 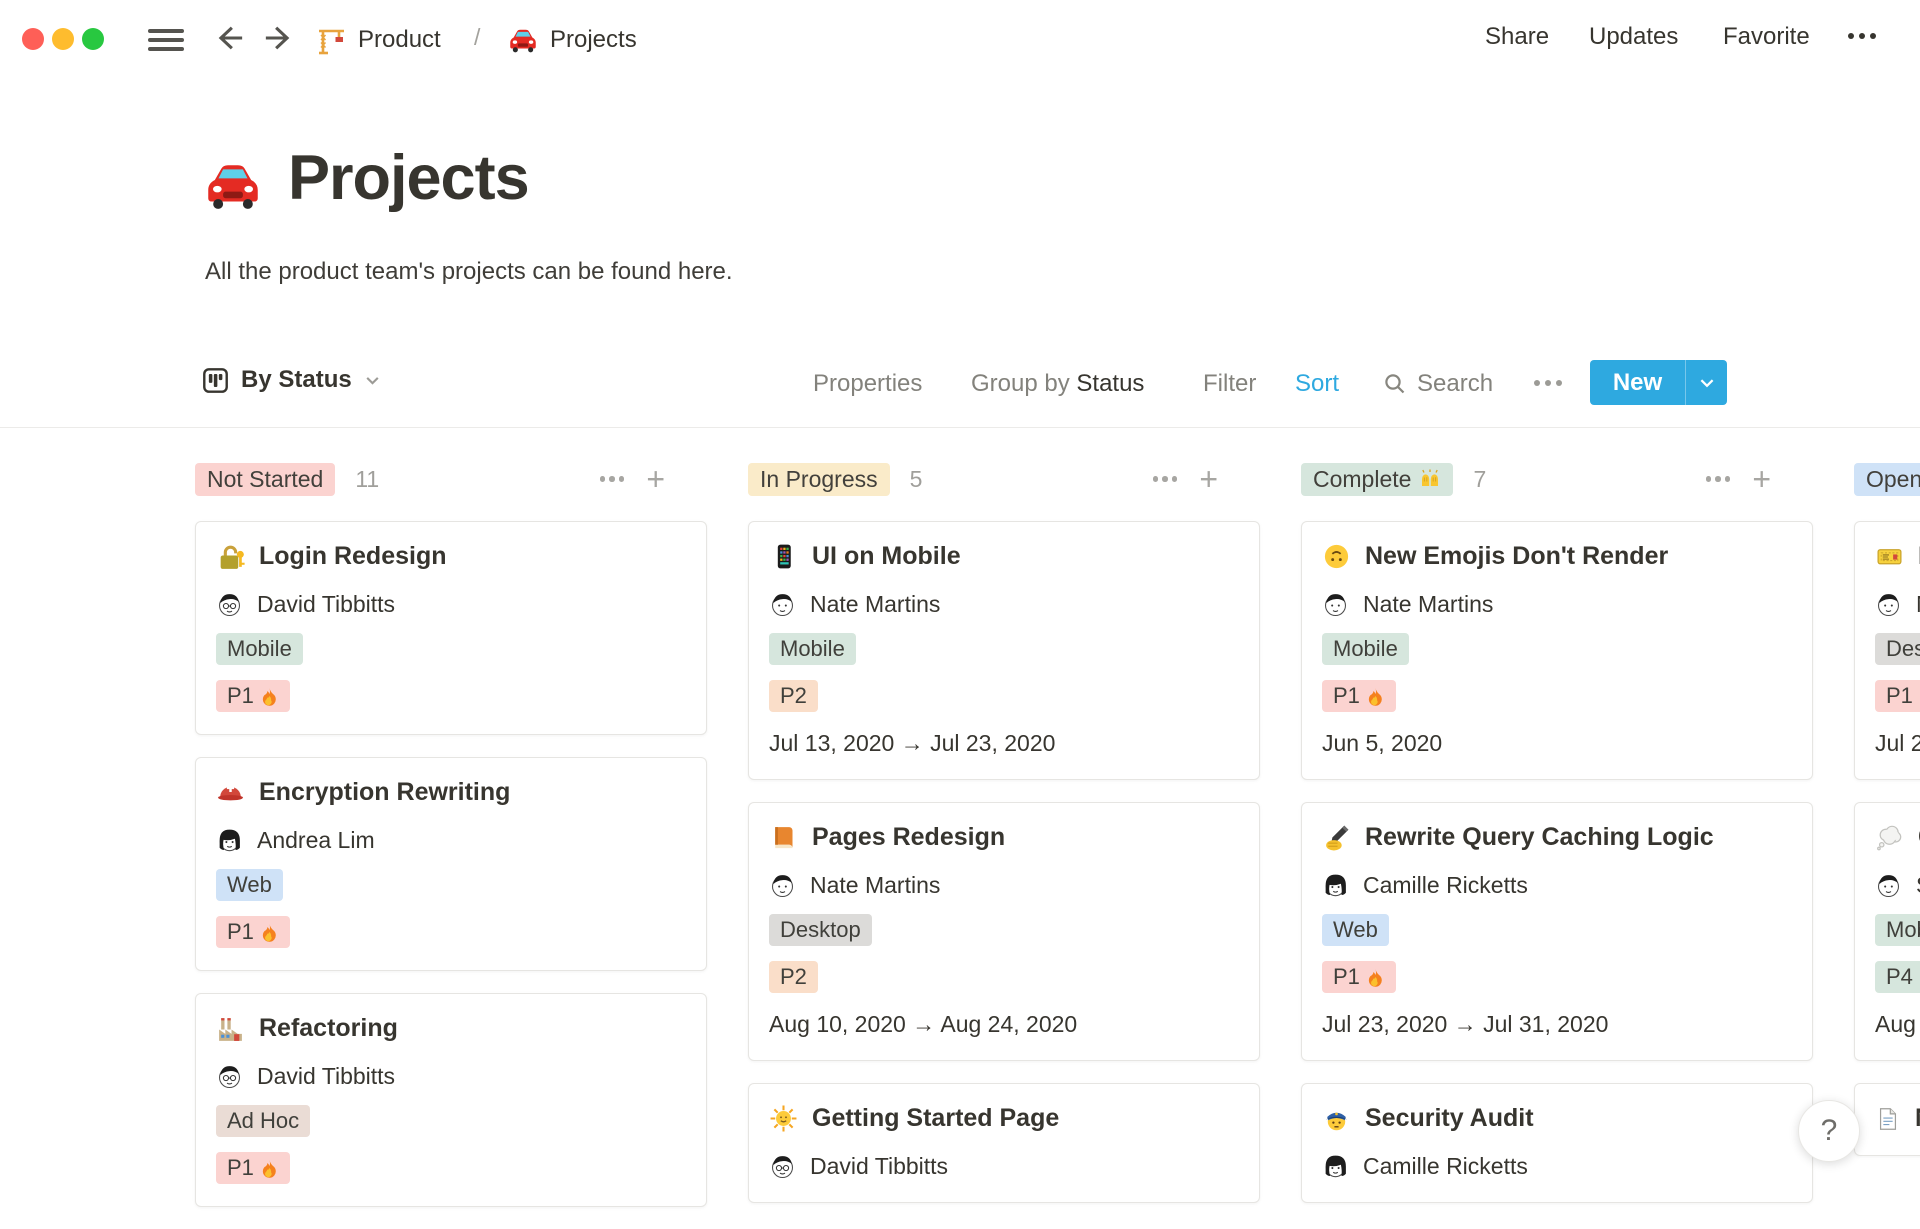 I want to click on platform-tag: Web, so click(x=249, y=885).